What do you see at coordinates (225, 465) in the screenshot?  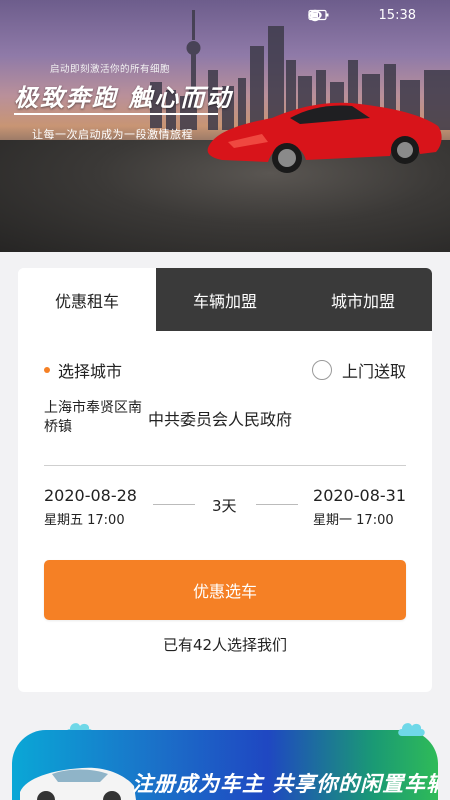 I see `divider` at bounding box center [225, 465].